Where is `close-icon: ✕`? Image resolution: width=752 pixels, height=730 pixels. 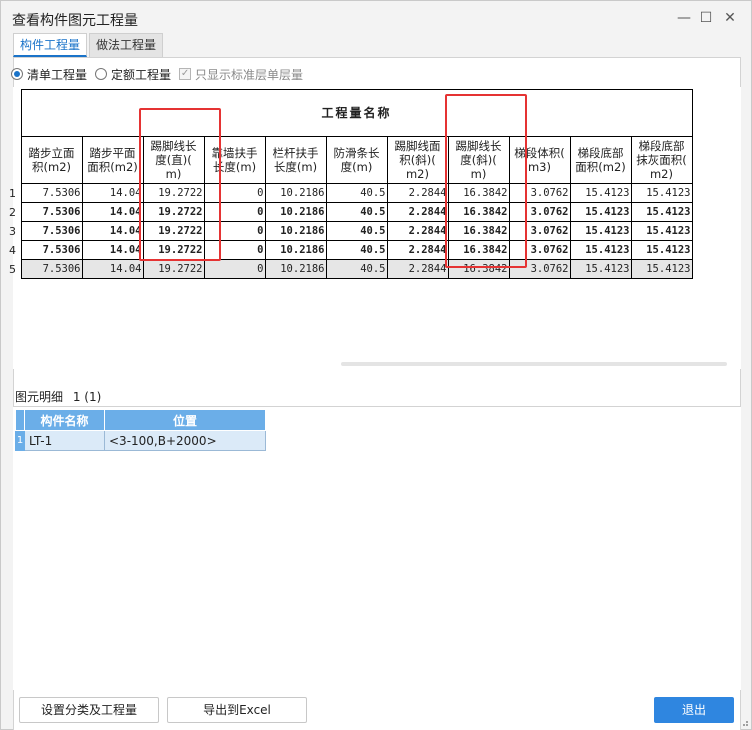
close-icon: ✕ is located at coordinates (730, 18).